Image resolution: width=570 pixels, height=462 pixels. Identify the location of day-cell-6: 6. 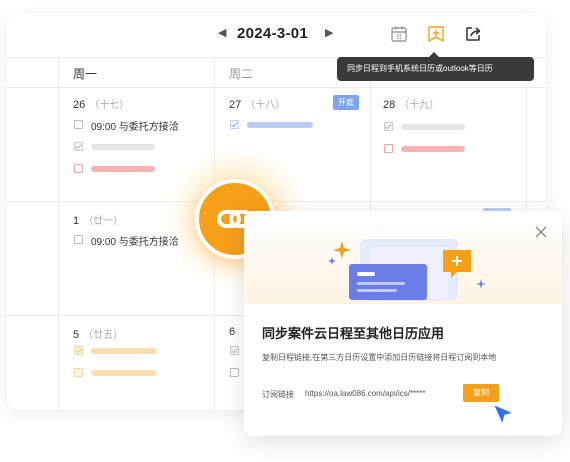
(232, 332).